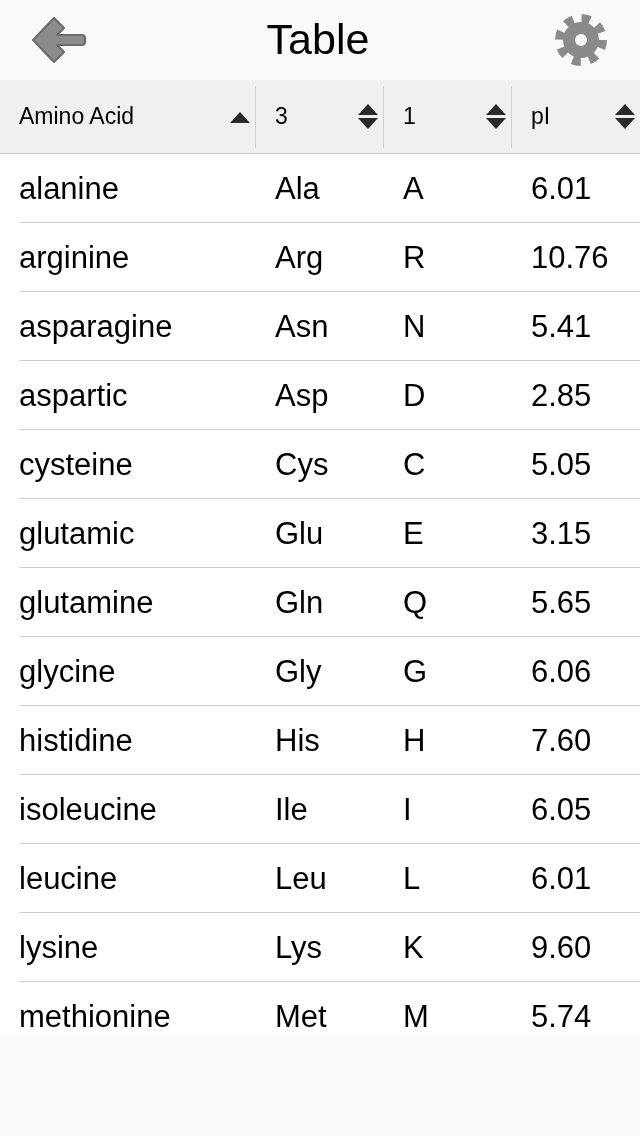 Image resolution: width=640 pixels, height=1136 pixels. What do you see at coordinates (73, 395) in the screenshot?
I see `table-cell: aspartic` at bounding box center [73, 395].